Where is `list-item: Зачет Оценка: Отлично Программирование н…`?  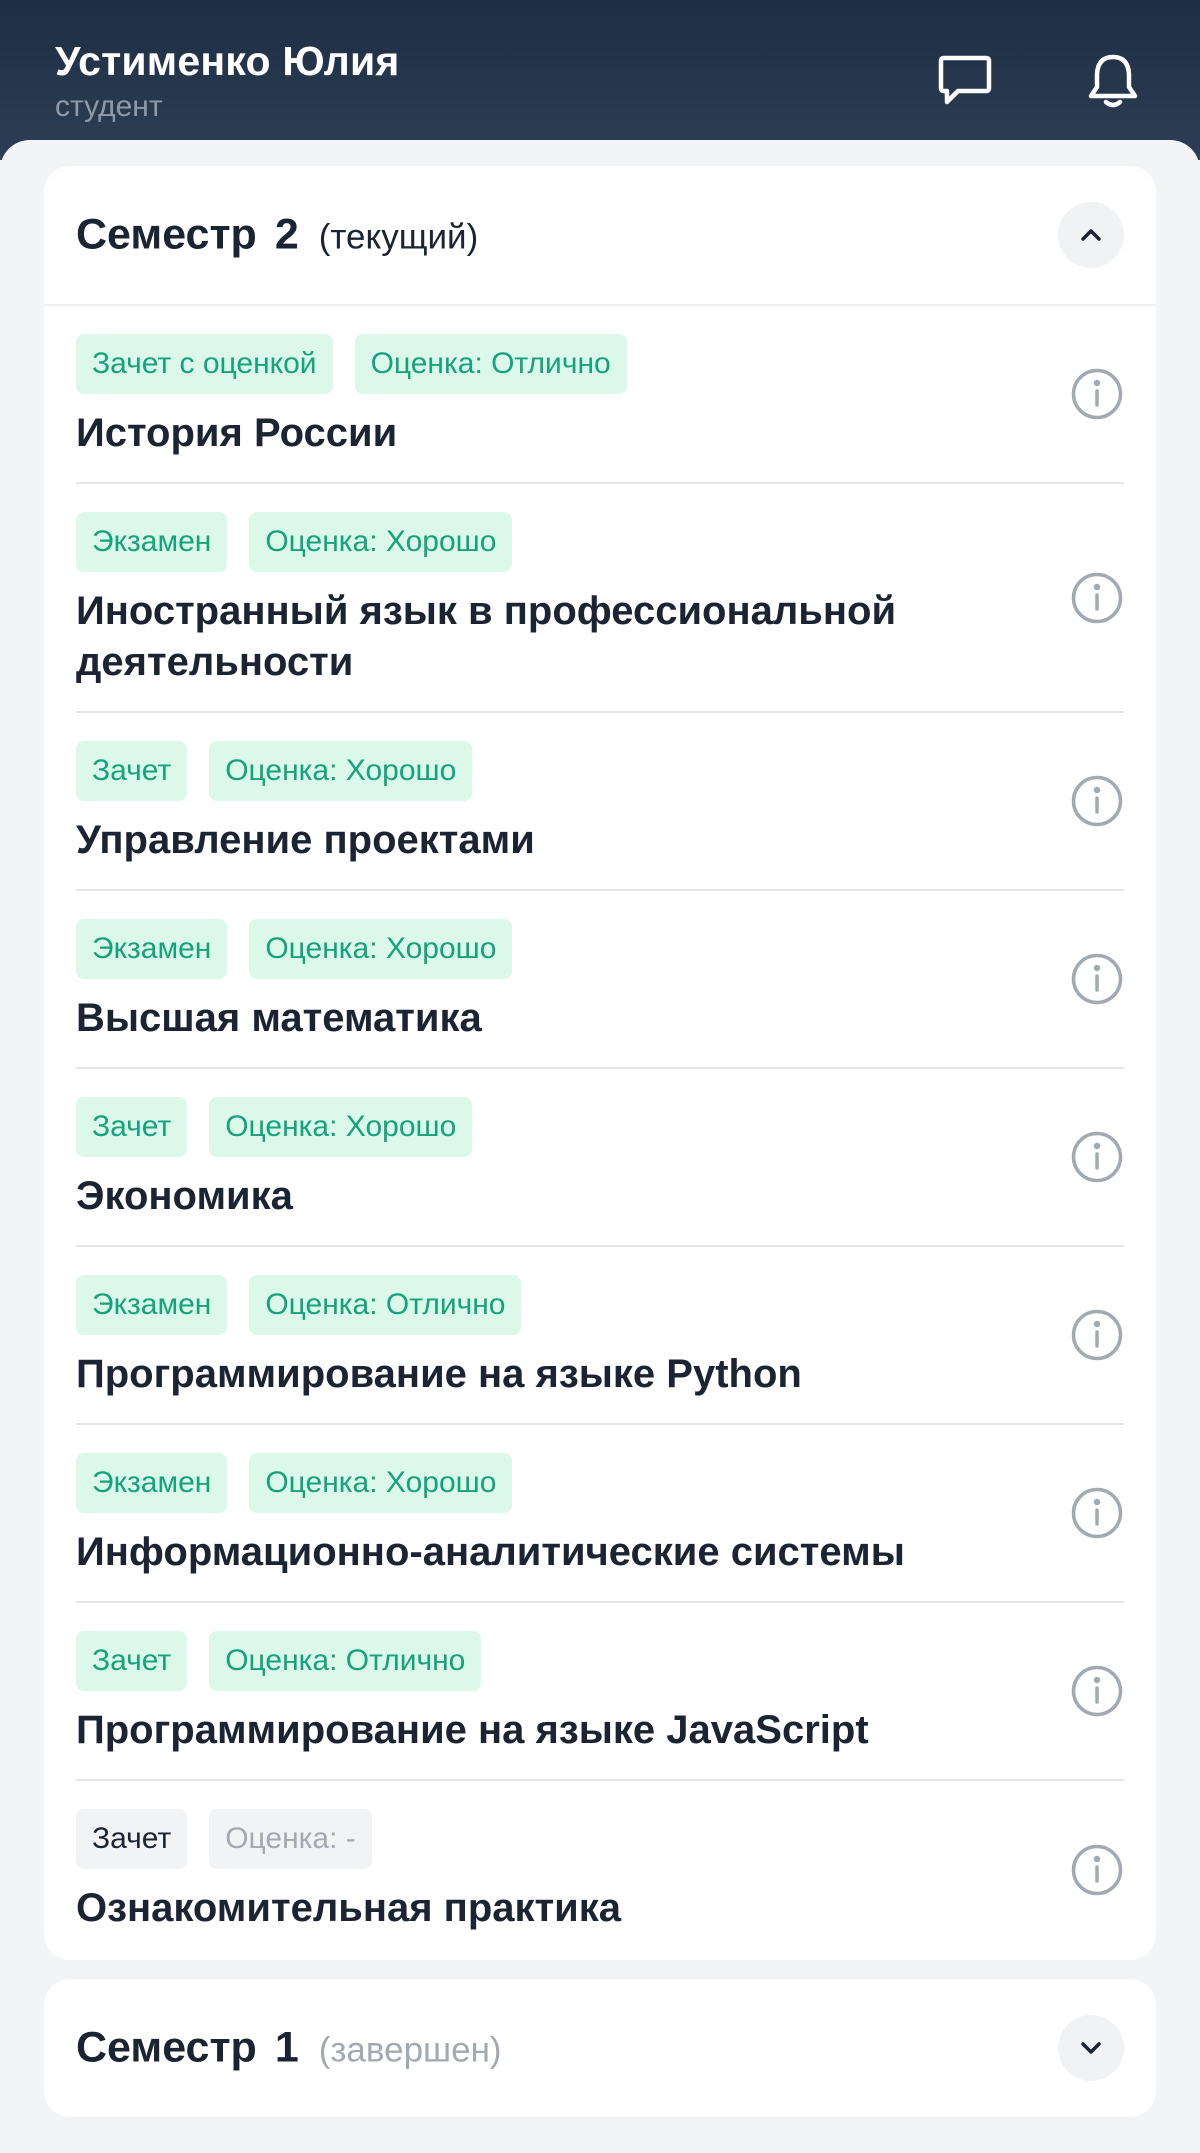 list-item: Зачет Оценка: Отлично Программирование н… is located at coordinates (600, 1692).